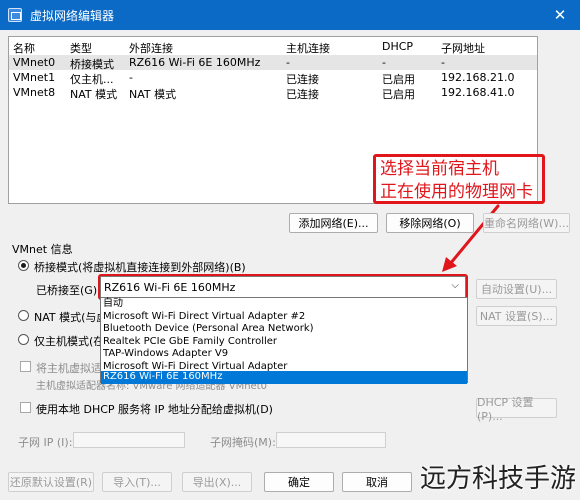 This screenshot has width=580, height=500. Describe the element at coordinates (140, 267) in the screenshot. I see `bridged-label: 桥接模式(将虚拟机直接连接到外部网络)(B)` at that location.